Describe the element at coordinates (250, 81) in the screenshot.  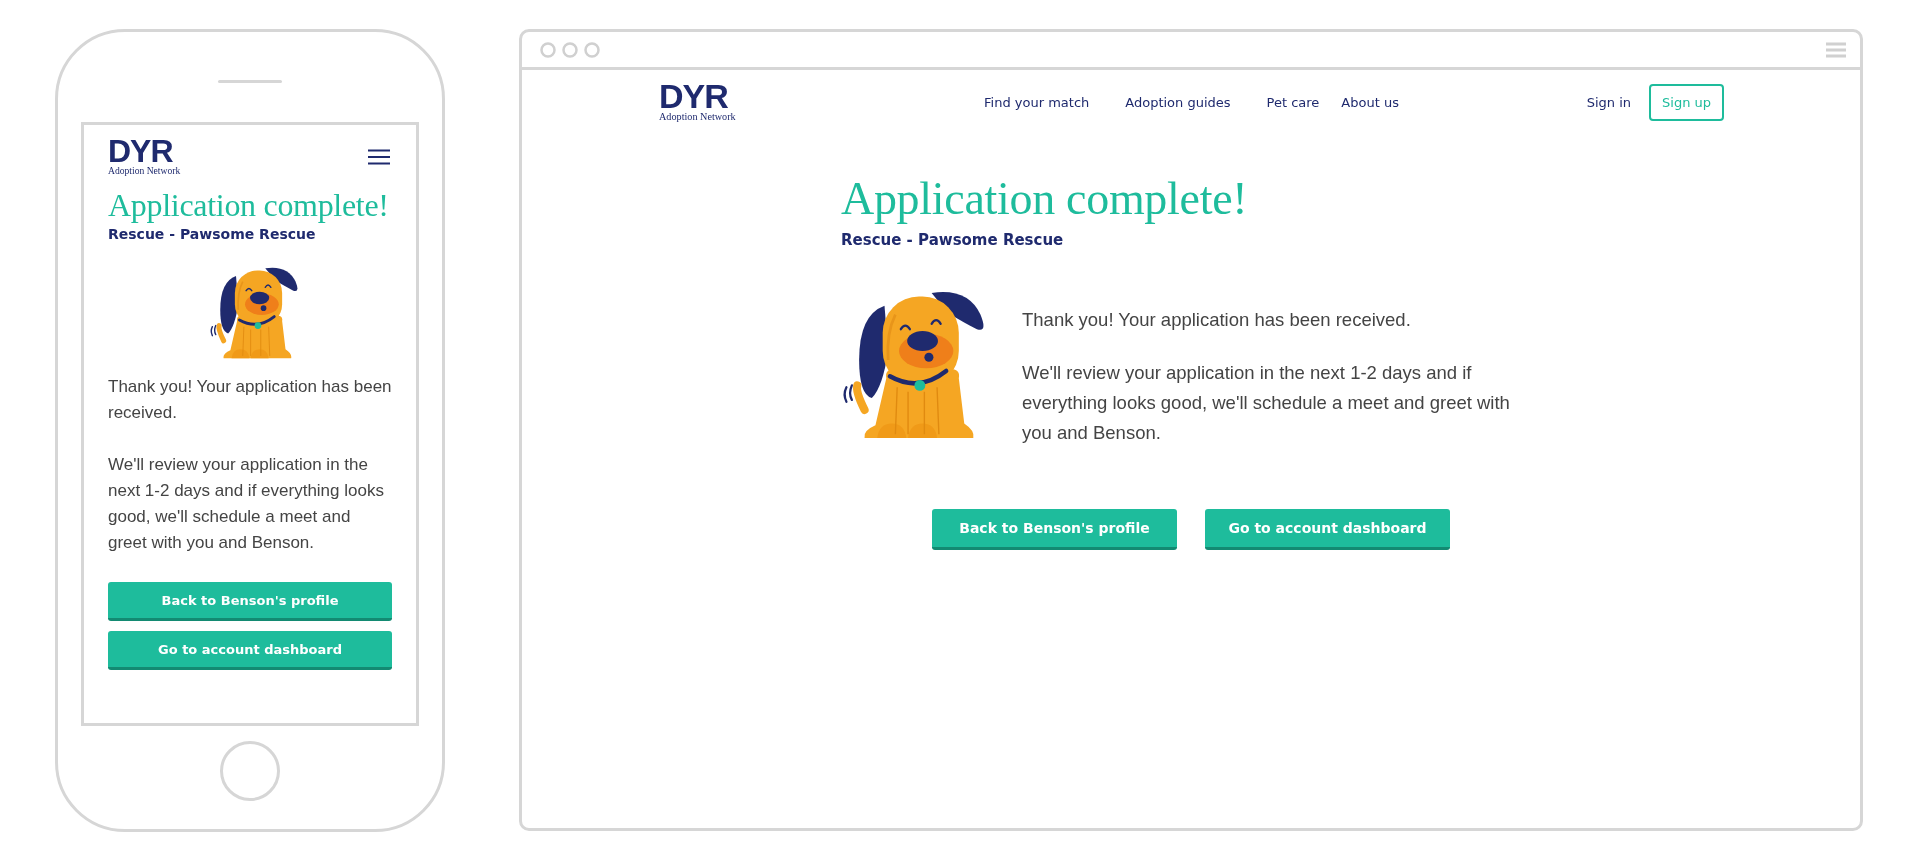
I see `phone-speaker` at that location.